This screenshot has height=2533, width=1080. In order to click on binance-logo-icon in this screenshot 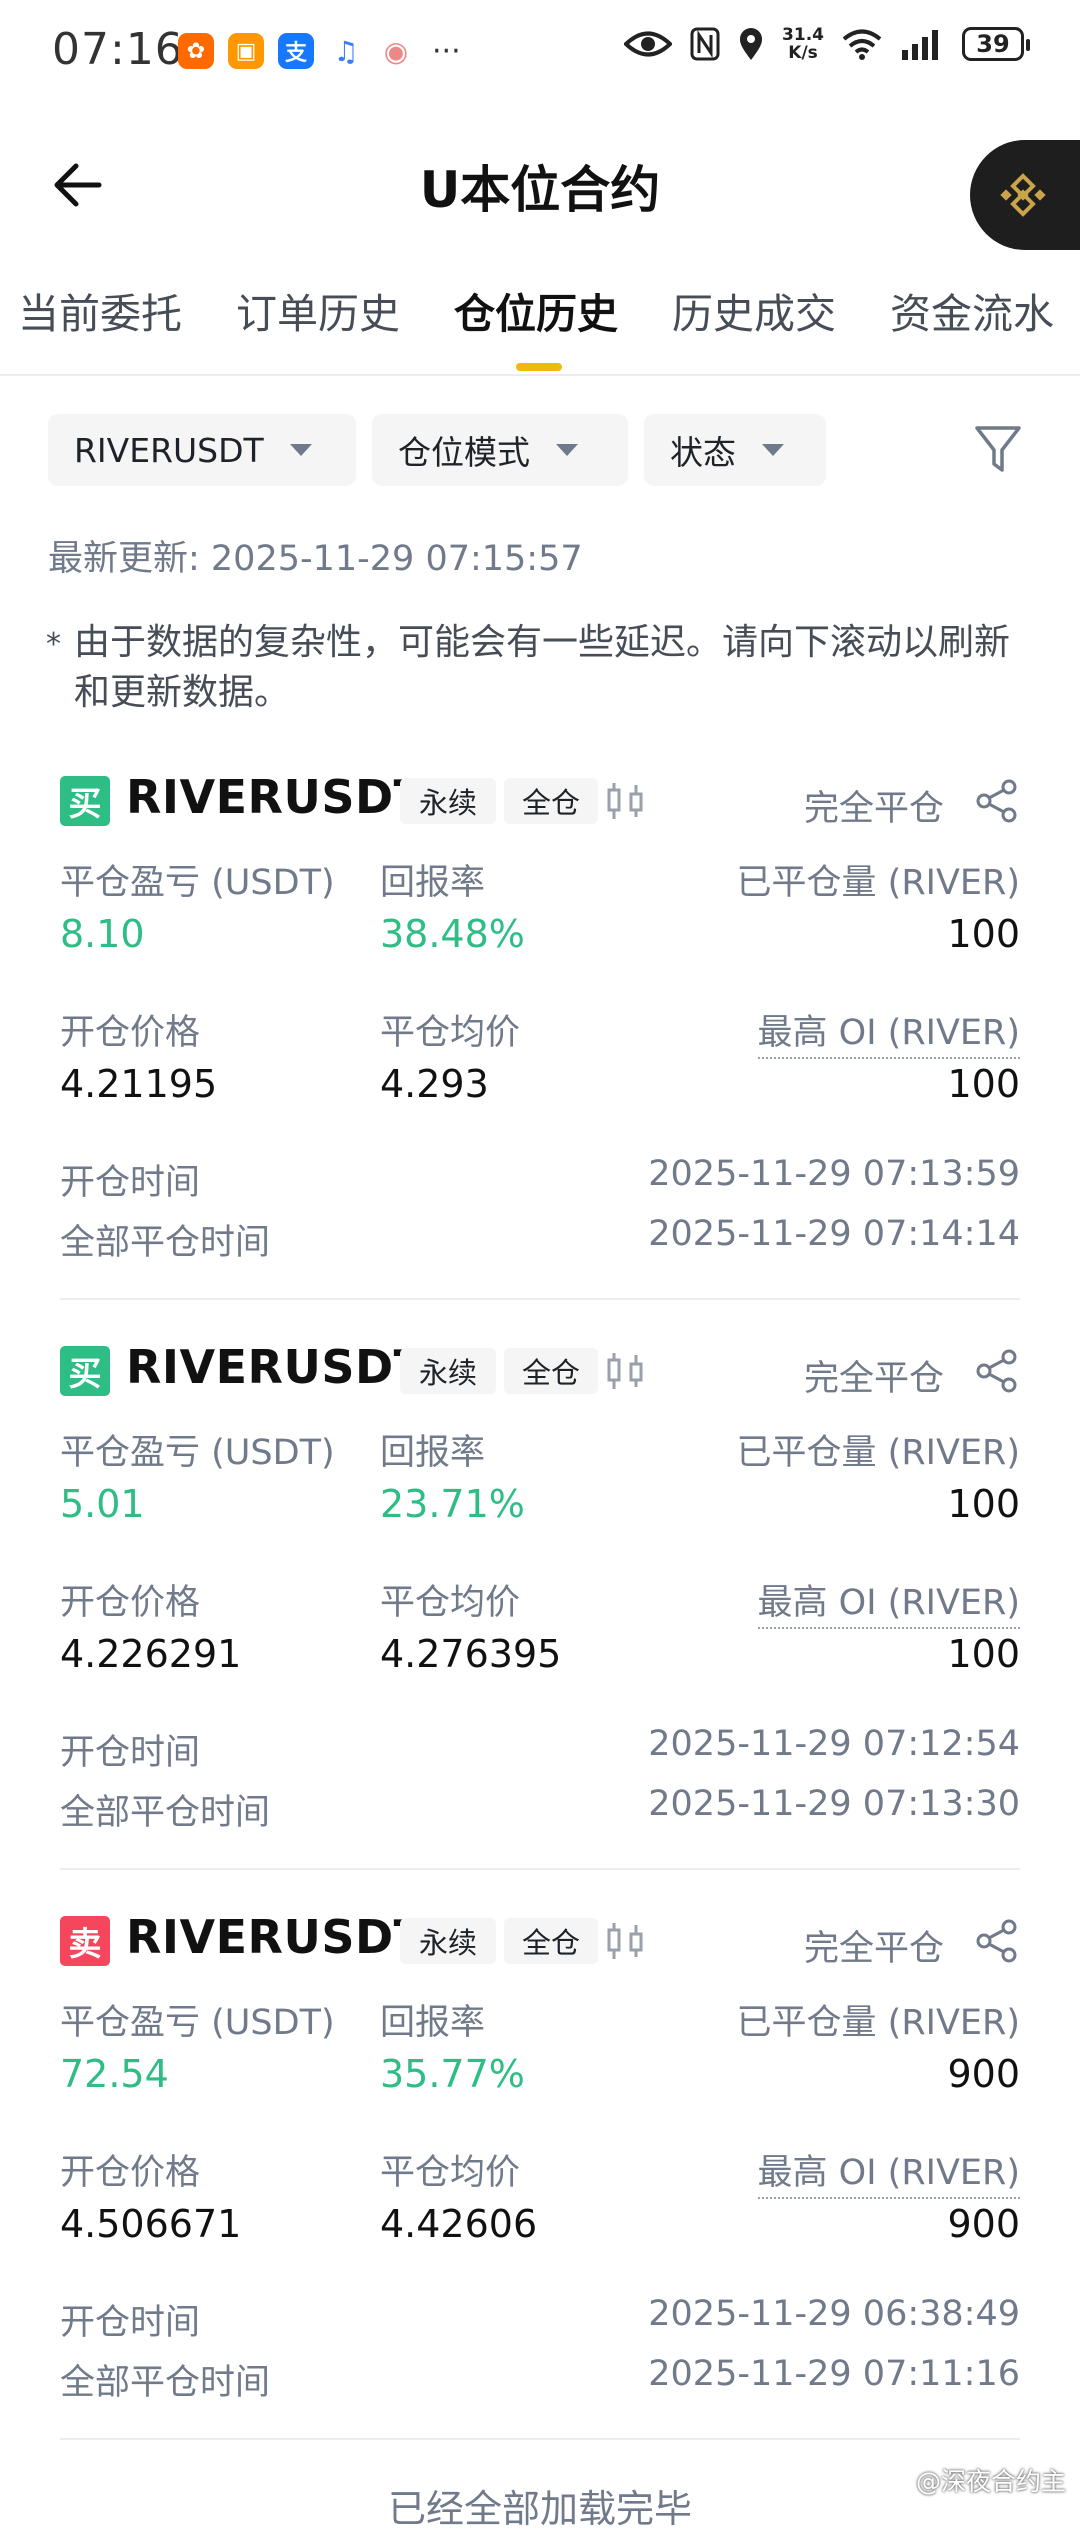, I will do `click(1023, 195)`.